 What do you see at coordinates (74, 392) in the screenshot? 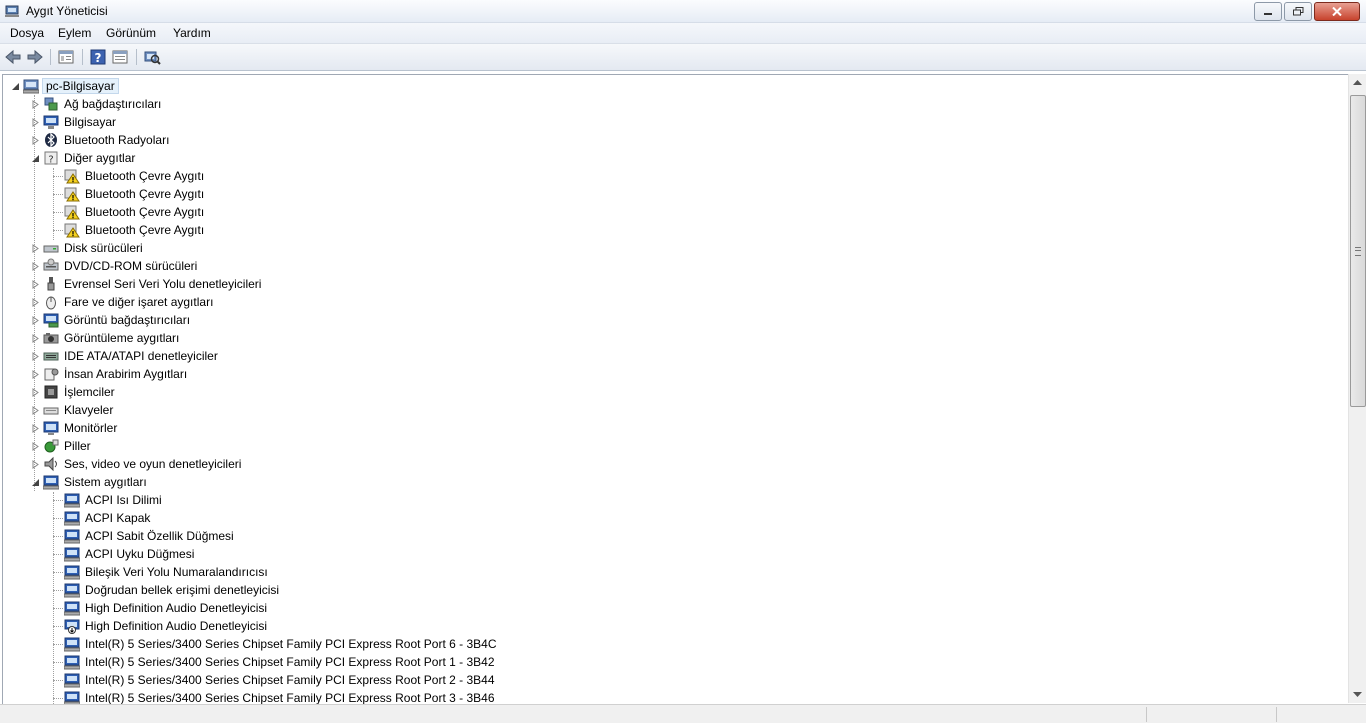
I see `tree-category-node: İşlemciler` at bounding box center [74, 392].